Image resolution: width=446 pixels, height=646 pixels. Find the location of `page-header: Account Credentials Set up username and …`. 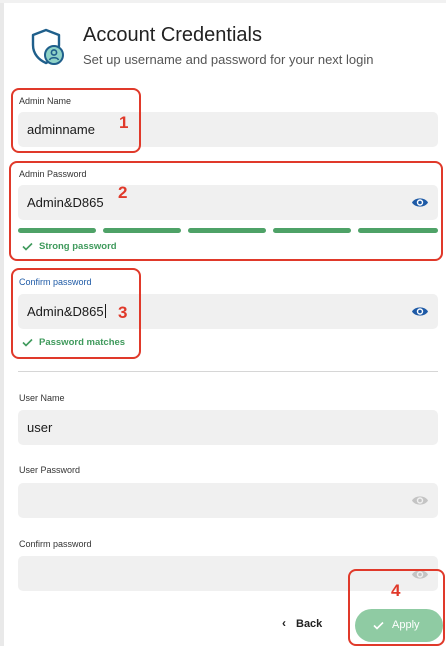

page-header: Account Credentials Set up username and … is located at coordinates (235, 49).